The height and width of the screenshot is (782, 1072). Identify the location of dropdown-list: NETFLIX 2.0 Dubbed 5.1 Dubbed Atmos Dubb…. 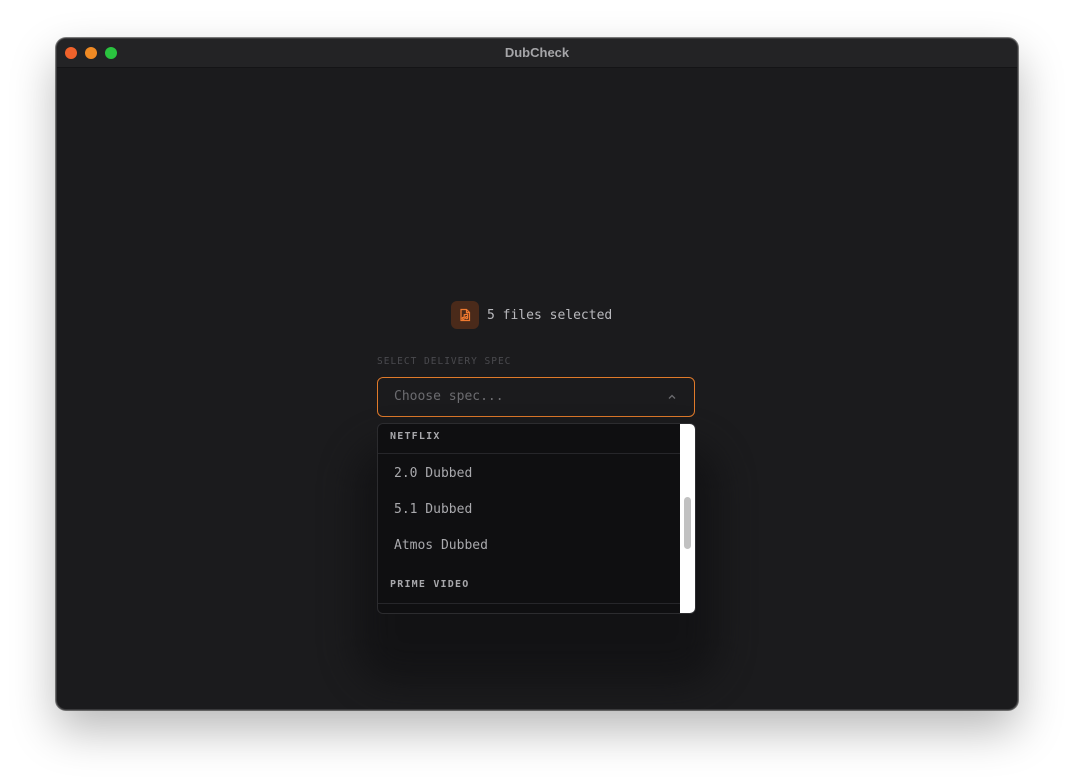
(529, 518).